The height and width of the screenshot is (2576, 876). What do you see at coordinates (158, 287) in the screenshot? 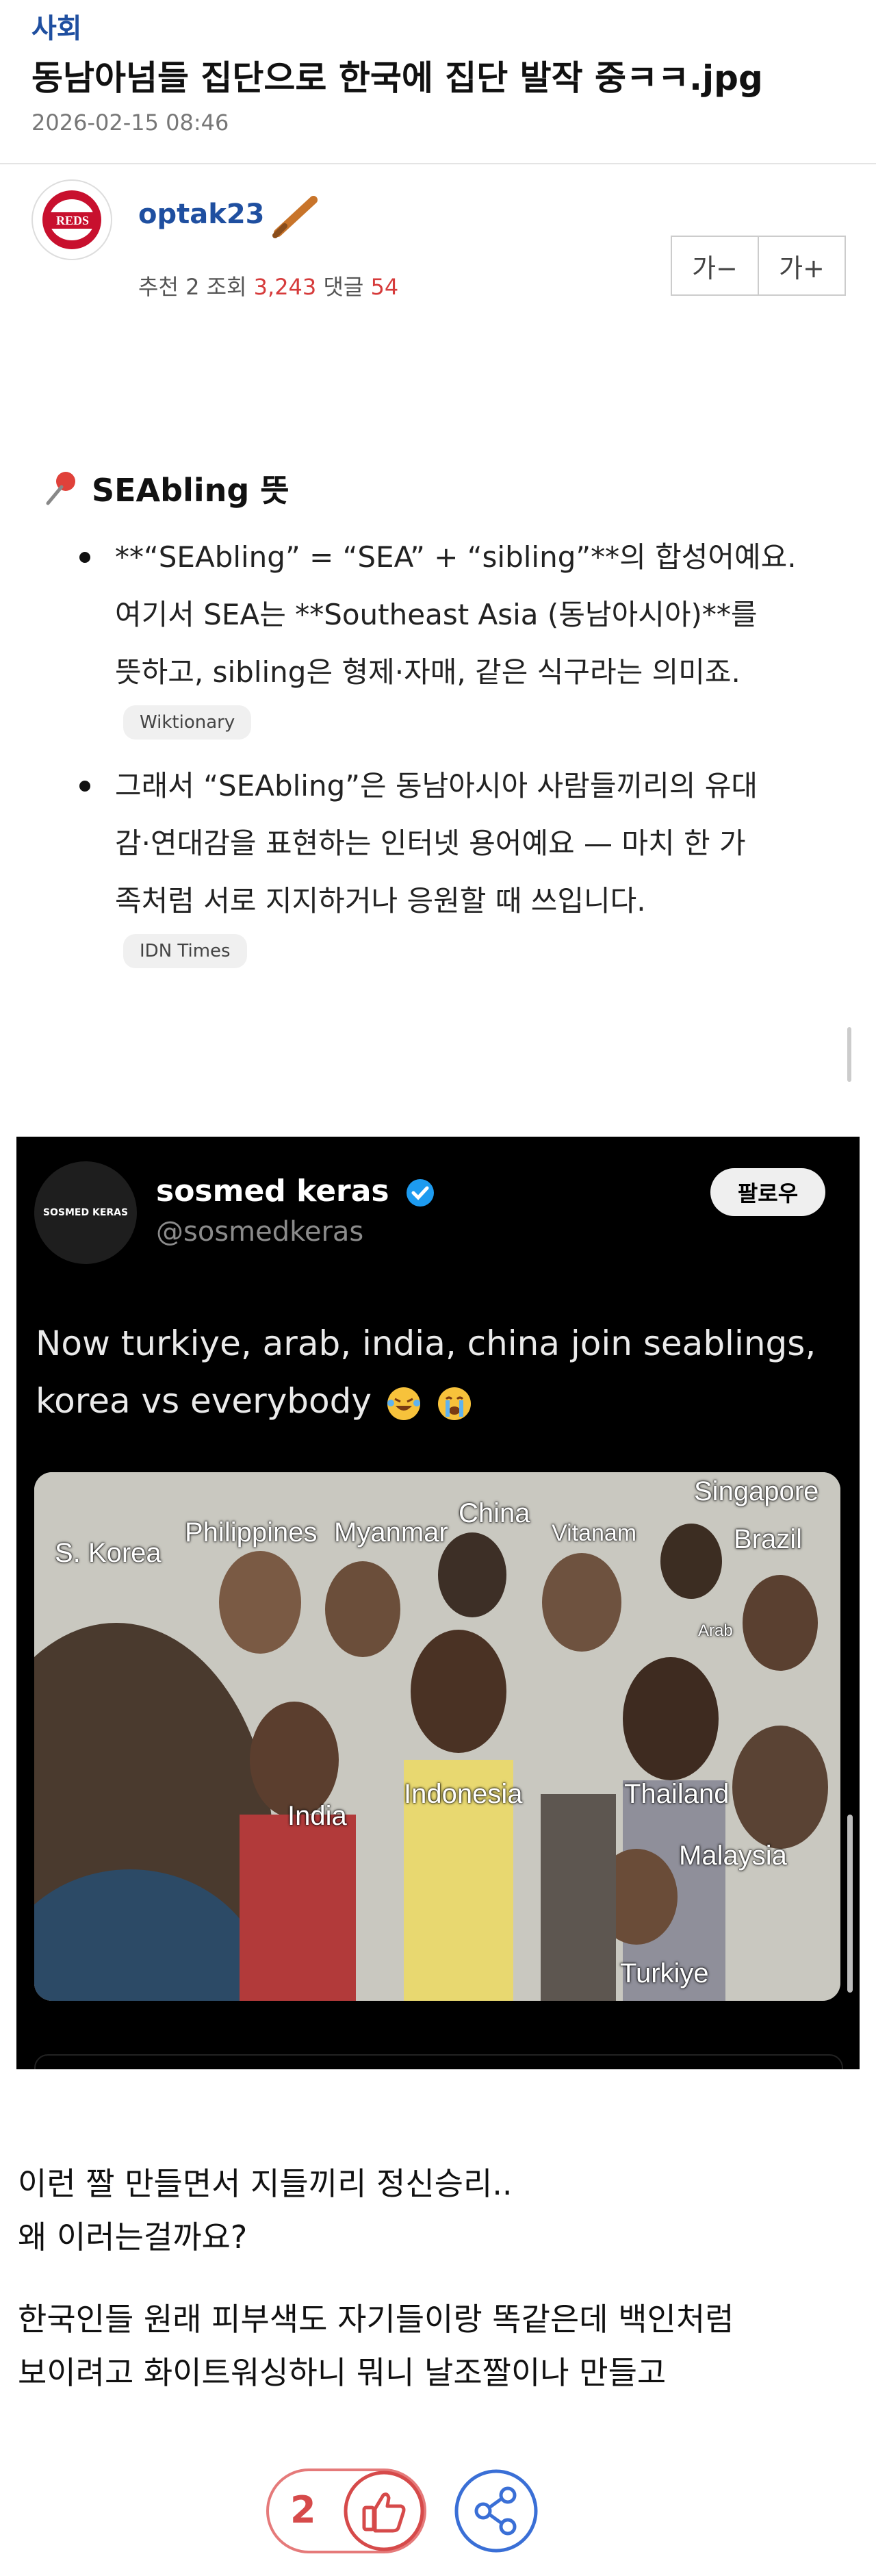
I see `recommend-label: 추천` at bounding box center [158, 287].